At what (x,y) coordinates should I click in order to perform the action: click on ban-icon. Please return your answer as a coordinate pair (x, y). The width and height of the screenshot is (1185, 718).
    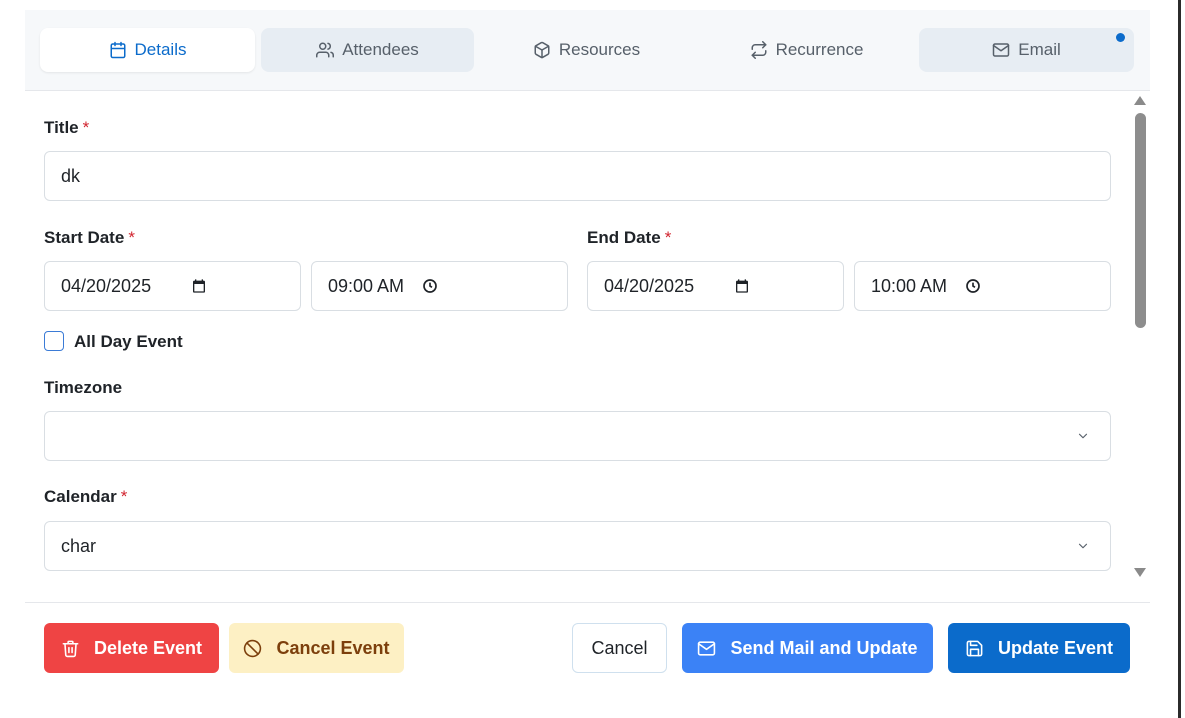
    Looking at the image, I should click on (253, 648).